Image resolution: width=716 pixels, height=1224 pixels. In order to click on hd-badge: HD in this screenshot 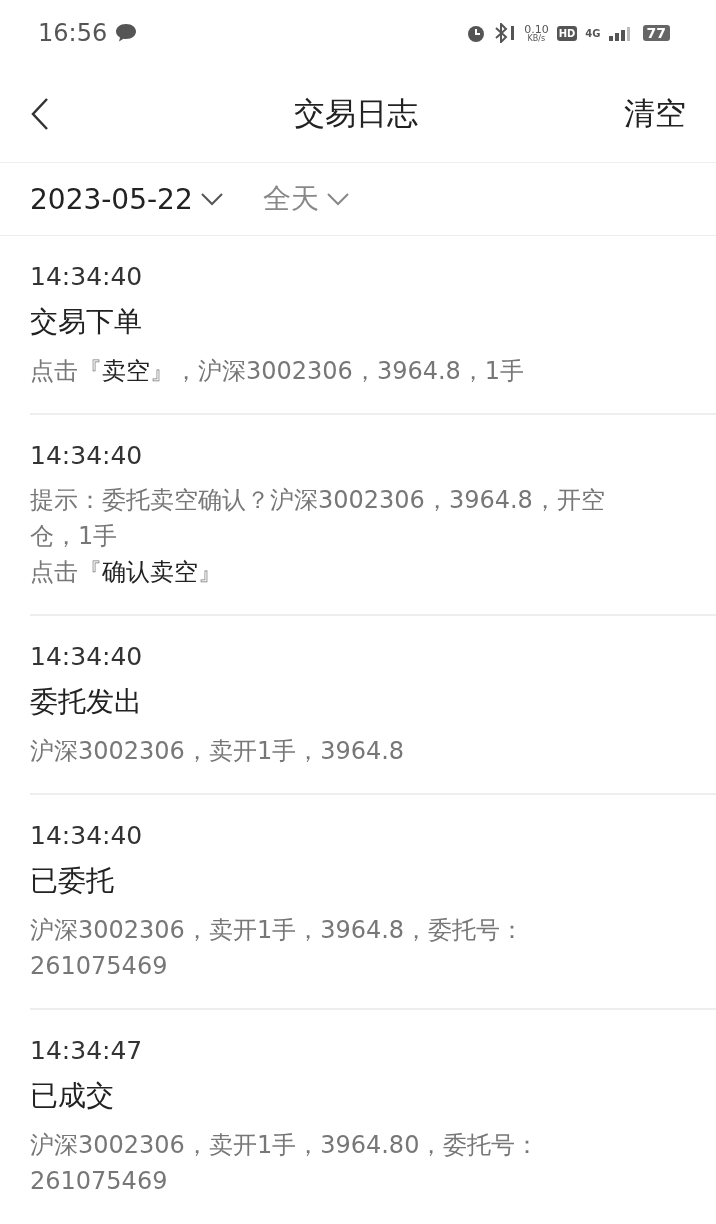, I will do `click(567, 33)`.